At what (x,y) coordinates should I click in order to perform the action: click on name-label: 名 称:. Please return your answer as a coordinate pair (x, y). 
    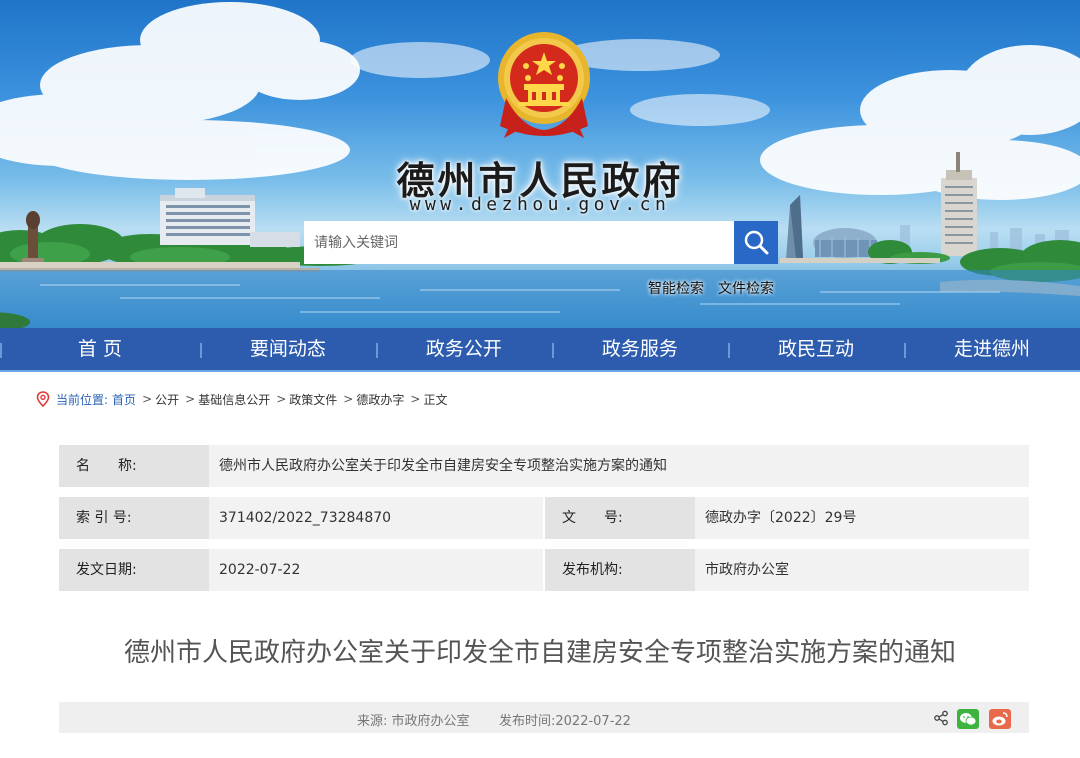
    Looking at the image, I should click on (134, 466).